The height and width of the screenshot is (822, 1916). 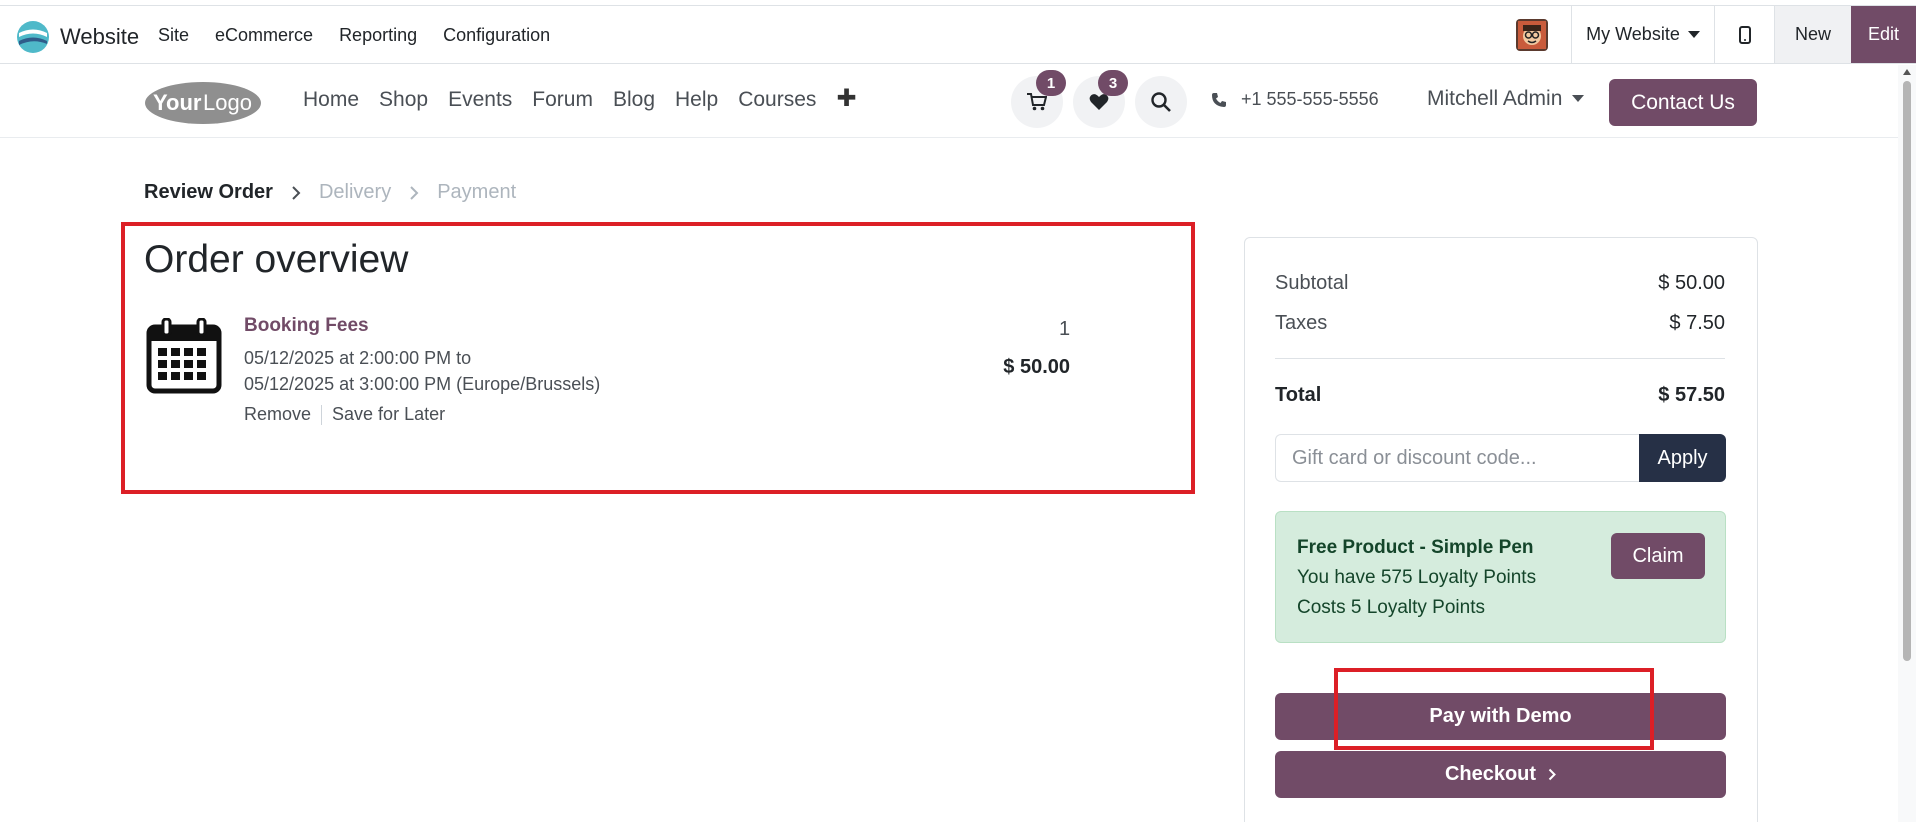 What do you see at coordinates (1219, 99) in the screenshot?
I see `phone-icon` at bounding box center [1219, 99].